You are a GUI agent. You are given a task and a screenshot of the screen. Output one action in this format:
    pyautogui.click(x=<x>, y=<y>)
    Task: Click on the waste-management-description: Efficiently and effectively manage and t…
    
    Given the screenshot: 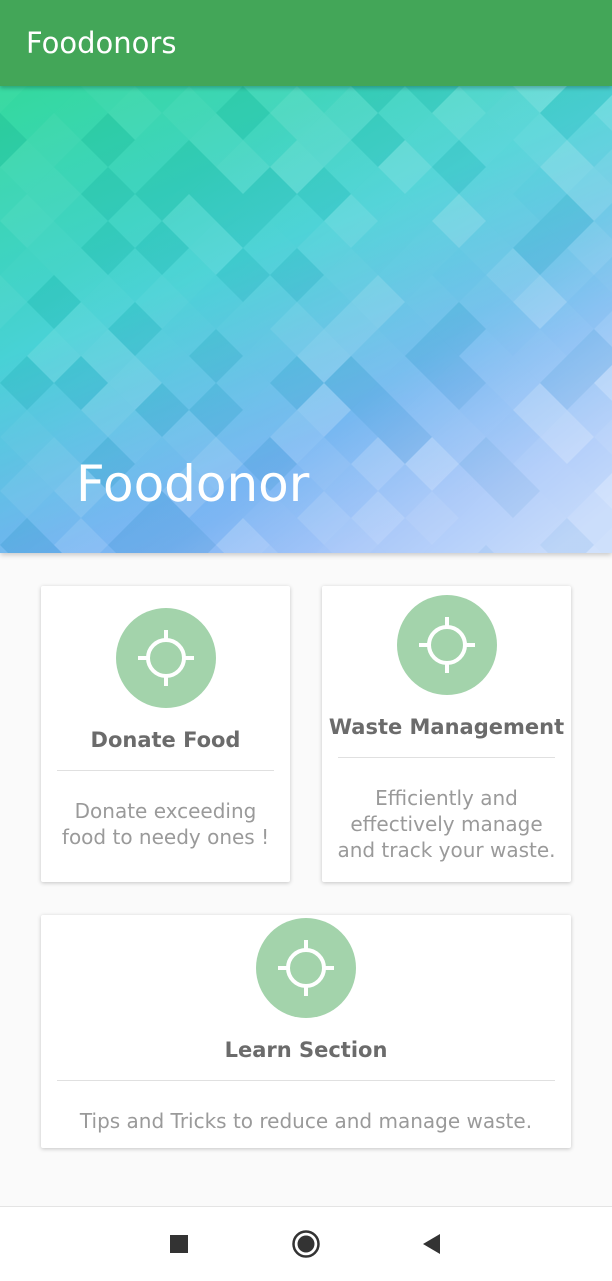 What is the action you would take?
    pyautogui.click(x=446, y=824)
    